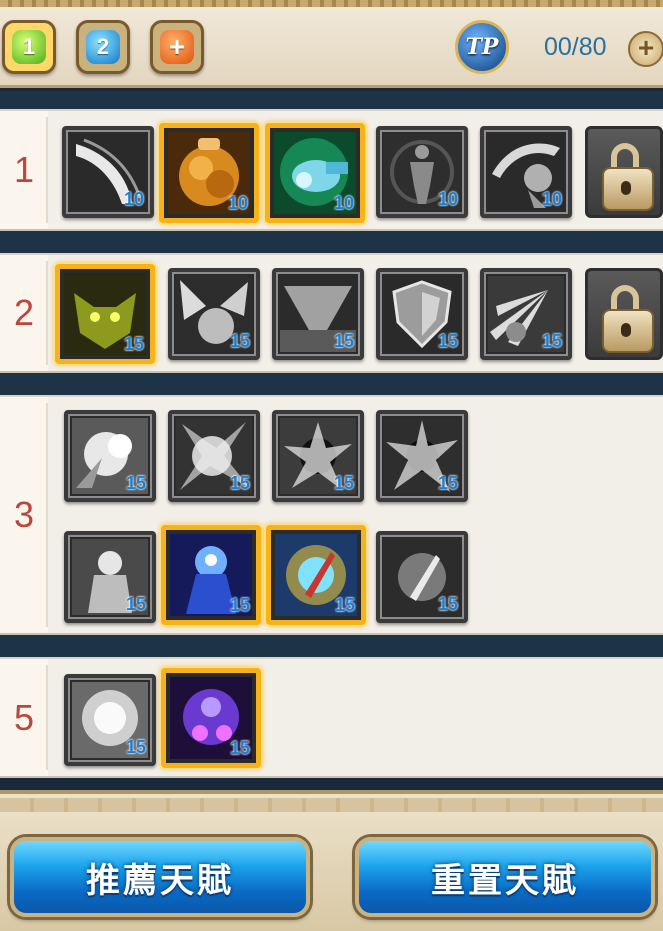 The height and width of the screenshot is (931, 663). I want to click on add-preset-button: +, so click(177, 47).